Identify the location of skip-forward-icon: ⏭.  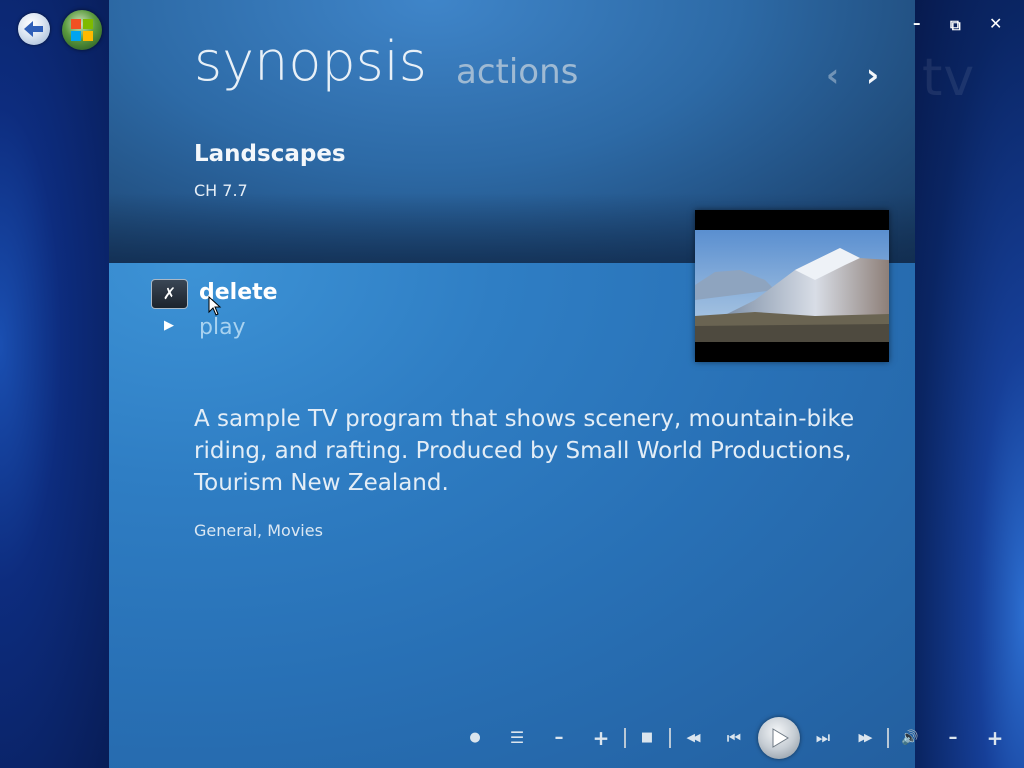
(823, 738).